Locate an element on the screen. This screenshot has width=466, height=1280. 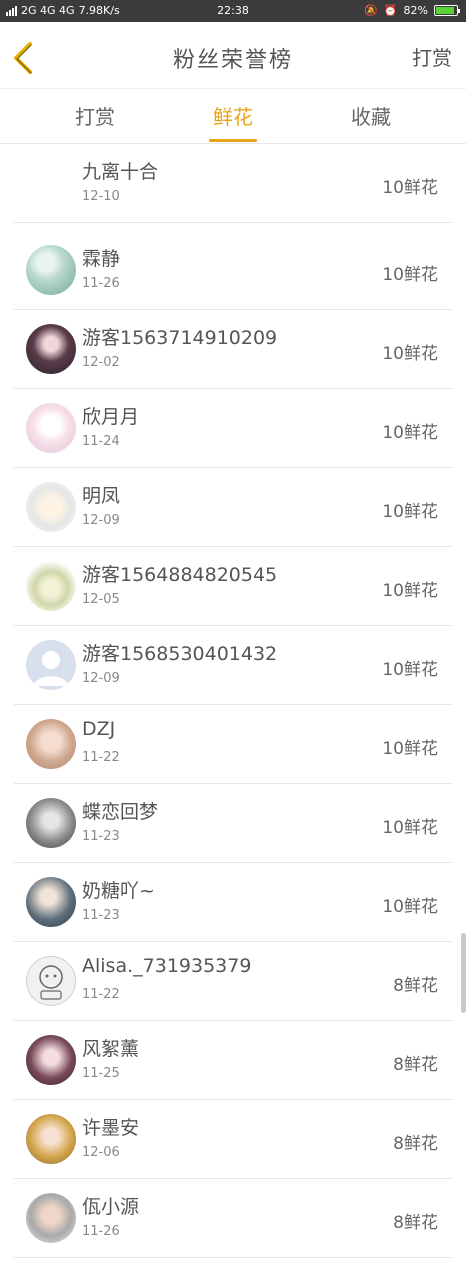
user-name: 明凤 is located at coordinates (101, 496).